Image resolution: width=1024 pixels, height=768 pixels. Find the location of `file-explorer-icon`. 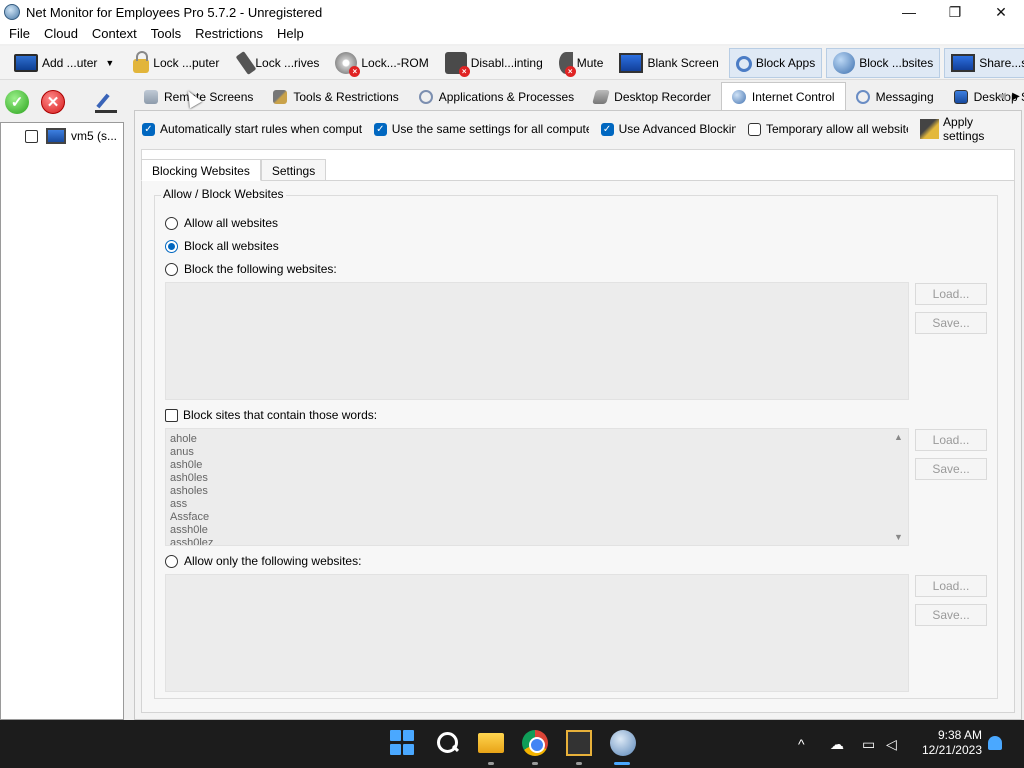

file-explorer-icon is located at coordinates (491, 743).